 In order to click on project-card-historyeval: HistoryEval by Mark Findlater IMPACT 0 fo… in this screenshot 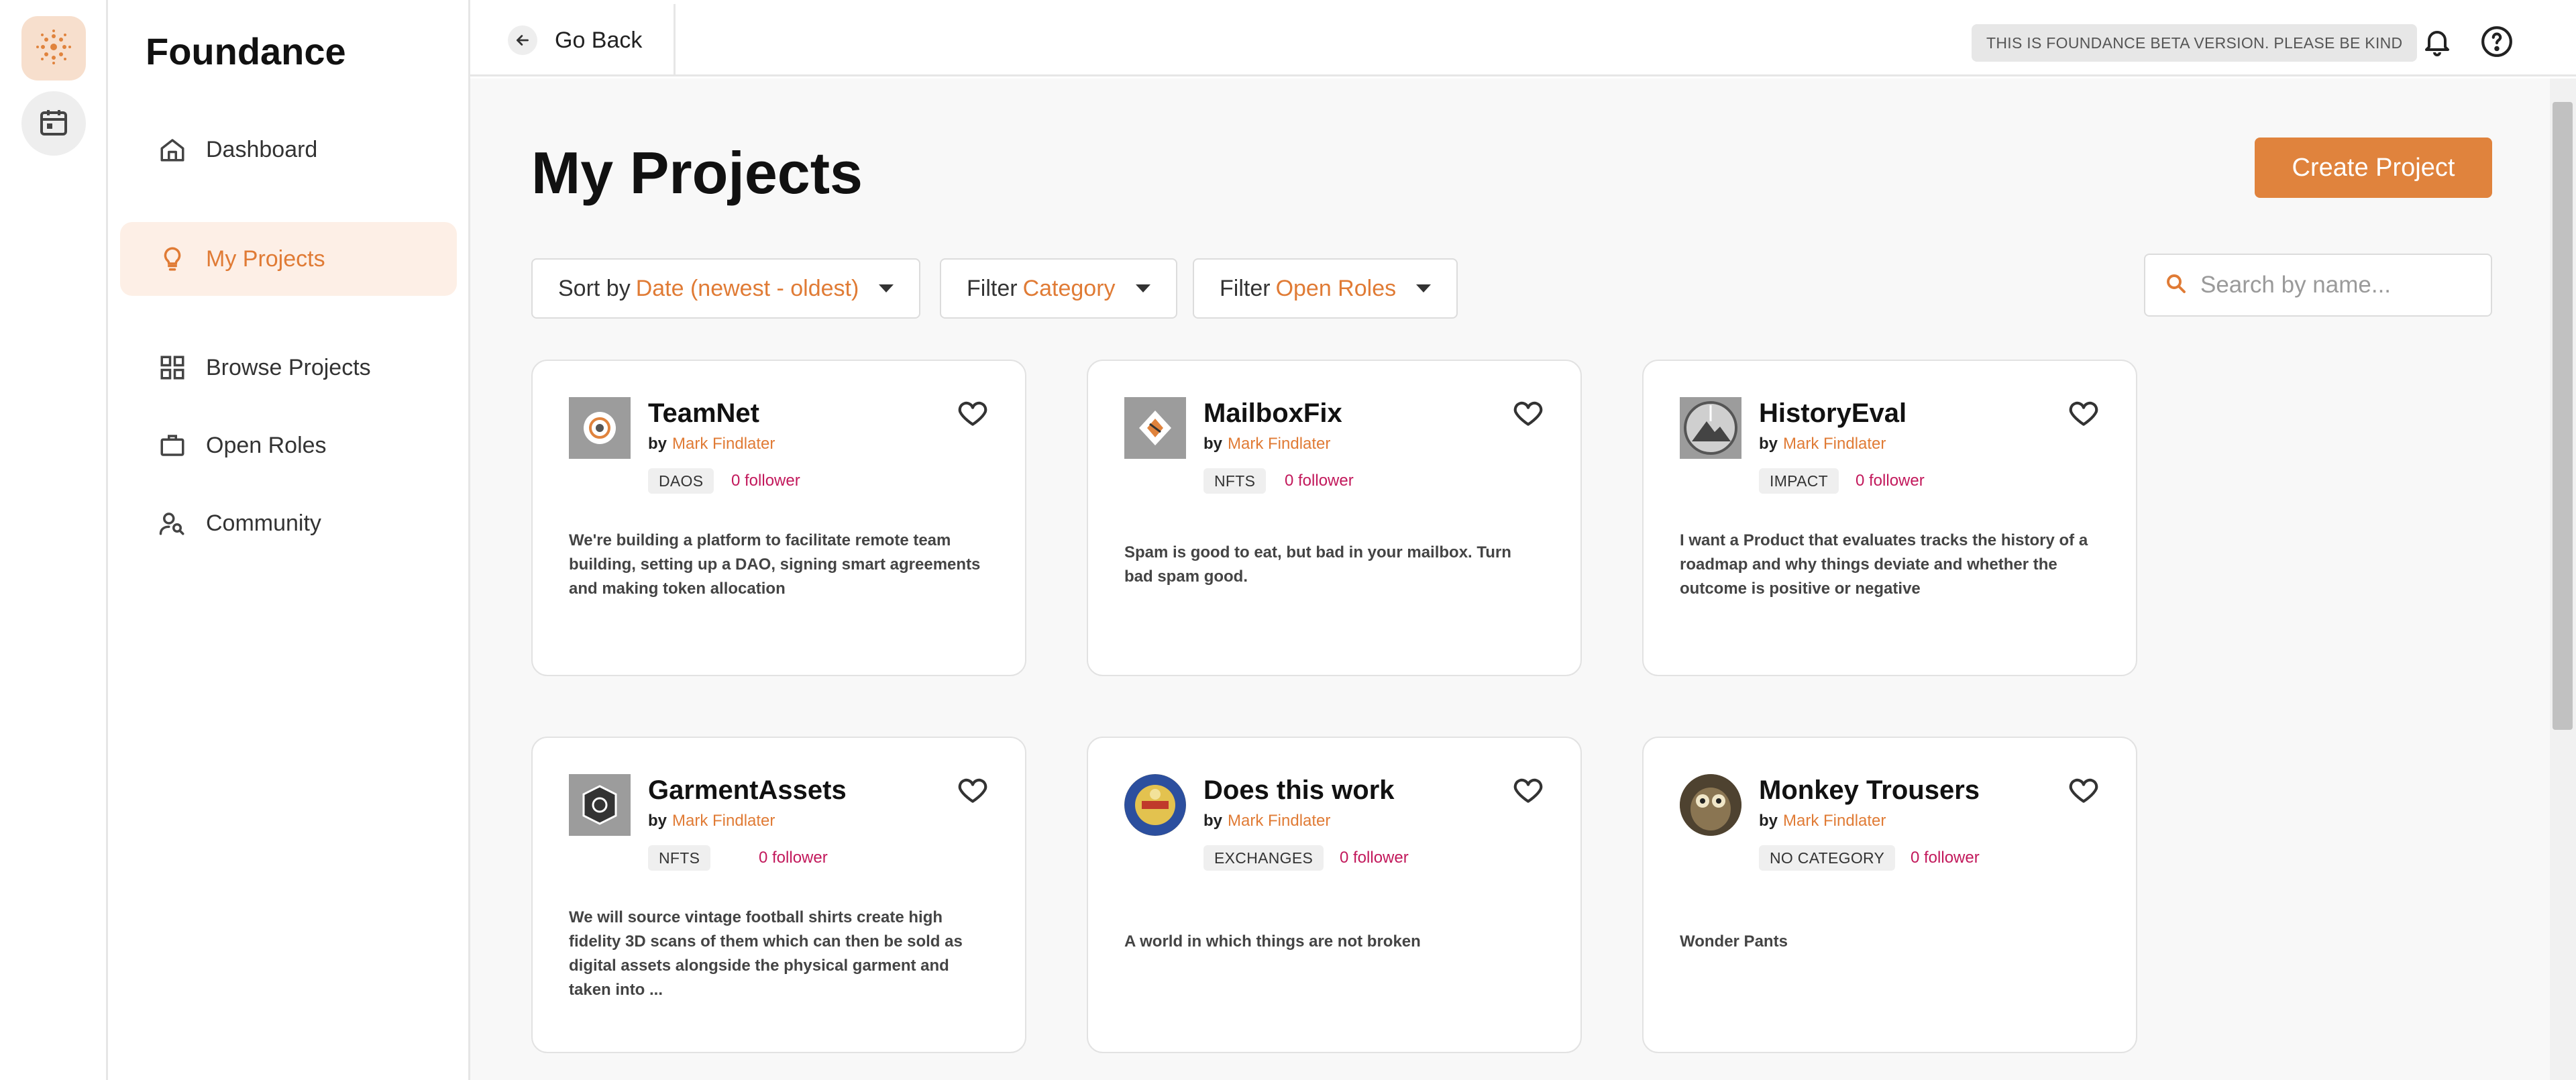, I will do `click(1889, 518)`.